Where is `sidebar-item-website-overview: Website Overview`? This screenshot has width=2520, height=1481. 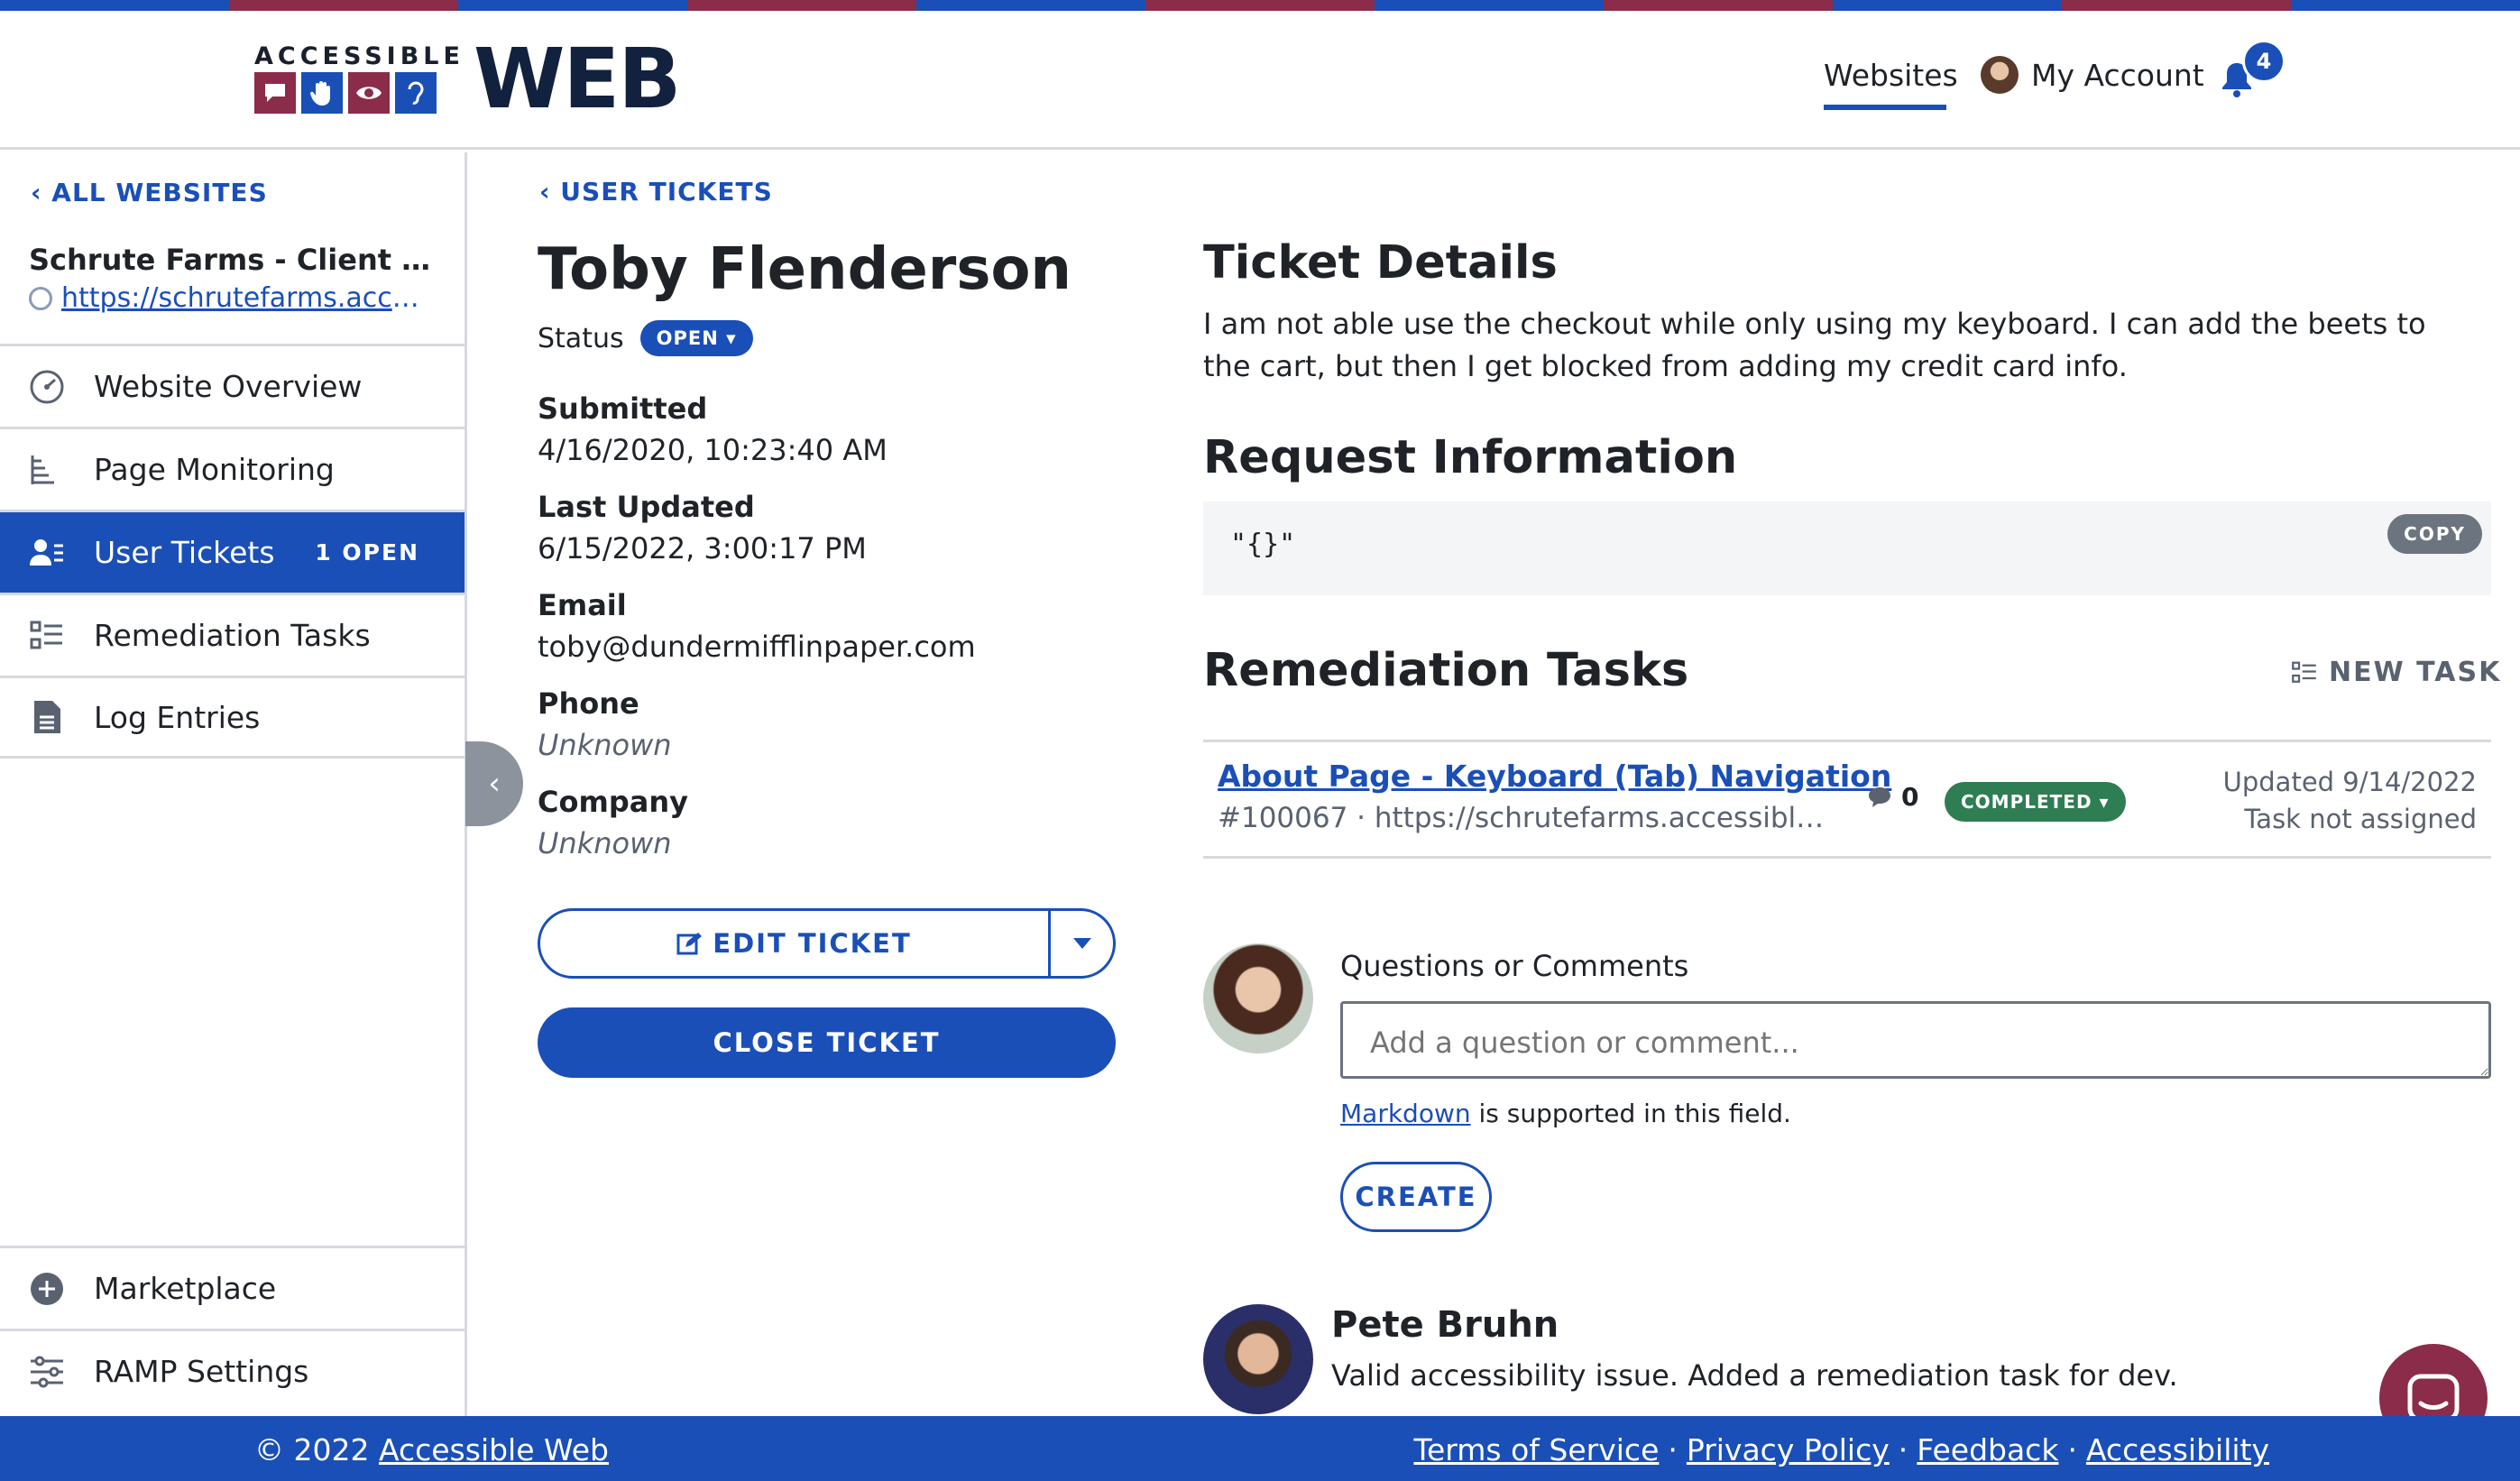
sidebar-item-website-overview: Website Overview is located at coordinates (232, 385).